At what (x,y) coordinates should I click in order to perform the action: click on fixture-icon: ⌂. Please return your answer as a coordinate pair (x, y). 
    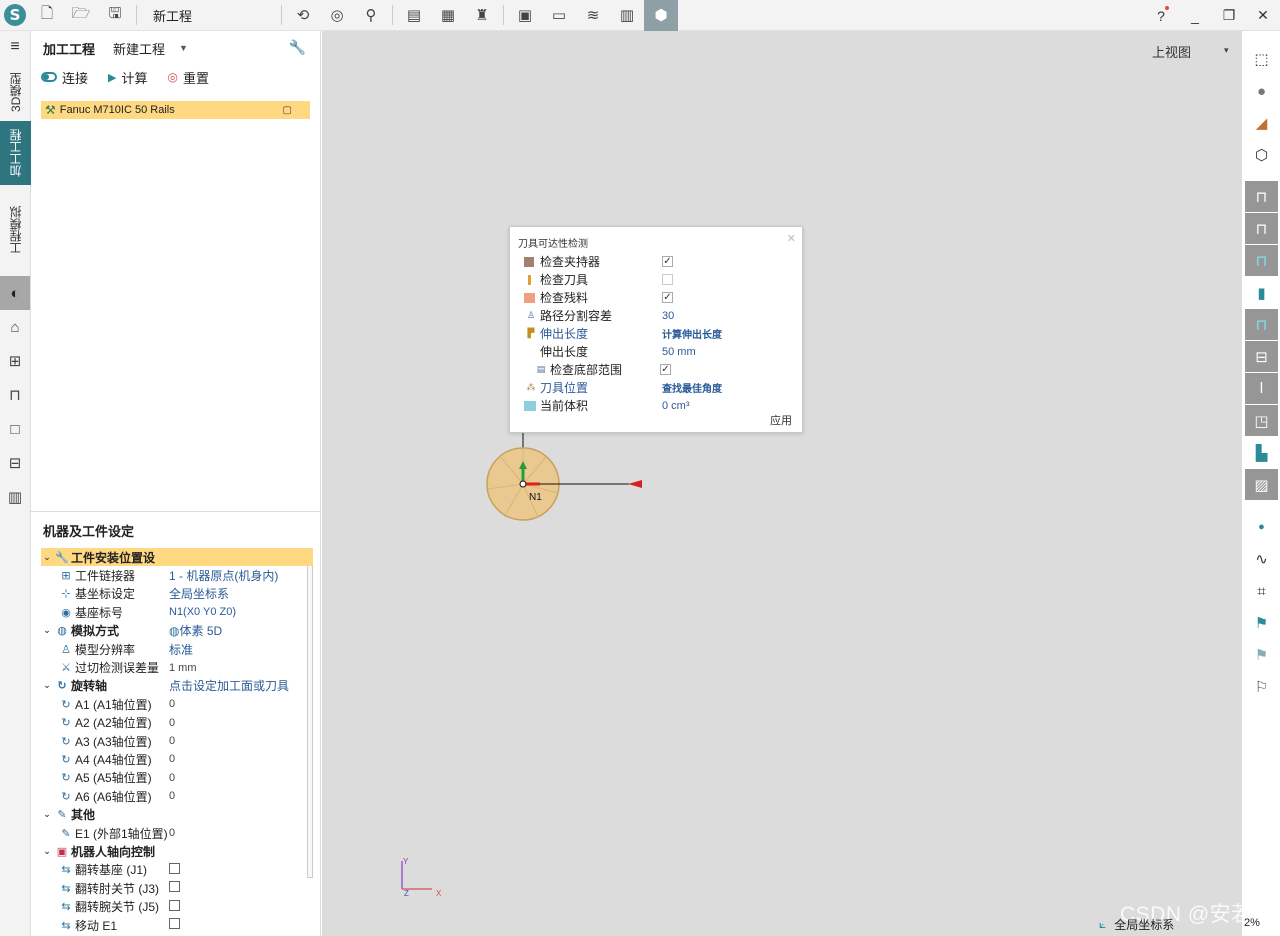
    Looking at the image, I should click on (15, 327).